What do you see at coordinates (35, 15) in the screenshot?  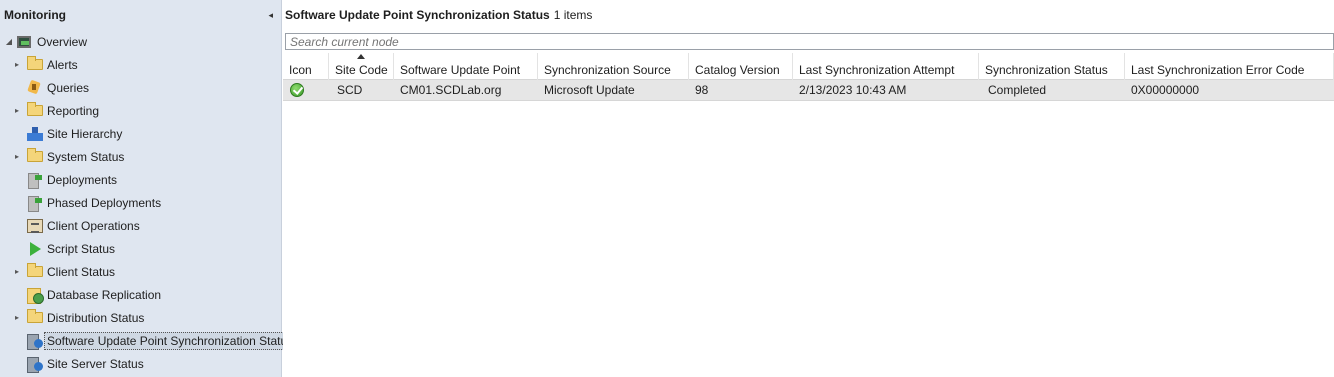 I see `workspace-title: Monitoring` at bounding box center [35, 15].